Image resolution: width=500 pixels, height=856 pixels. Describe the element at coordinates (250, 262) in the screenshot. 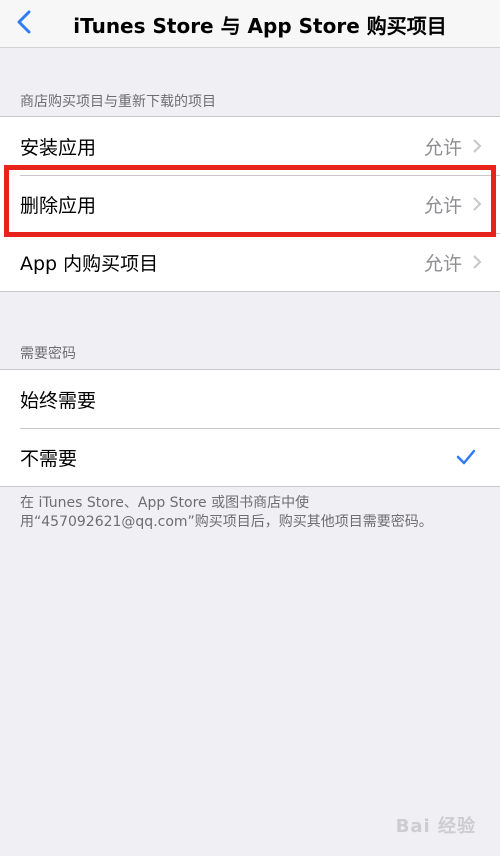

I see `row-in-app-purchases: App 内购买项目 允许` at that location.